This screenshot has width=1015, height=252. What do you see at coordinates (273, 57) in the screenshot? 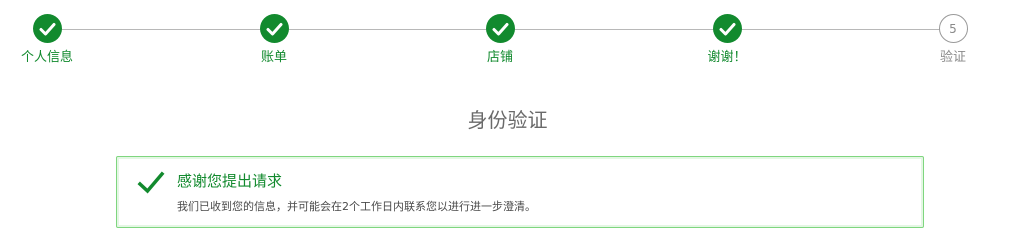
I see `step-label: 账单` at bounding box center [273, 57].